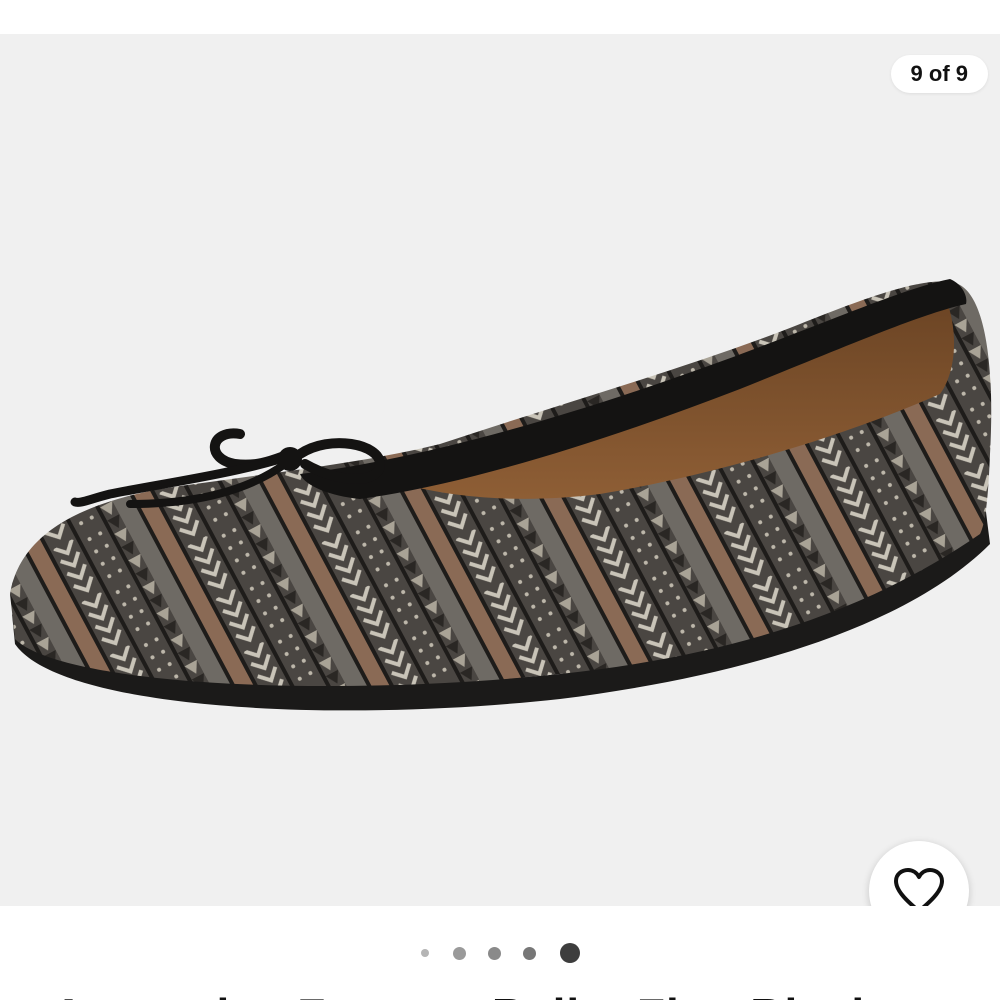 This screenshot has width=1000, height=1000. Describe the element at coordinates (569, 953) in the screenshot. I see `pagination-dot-active` at that location.